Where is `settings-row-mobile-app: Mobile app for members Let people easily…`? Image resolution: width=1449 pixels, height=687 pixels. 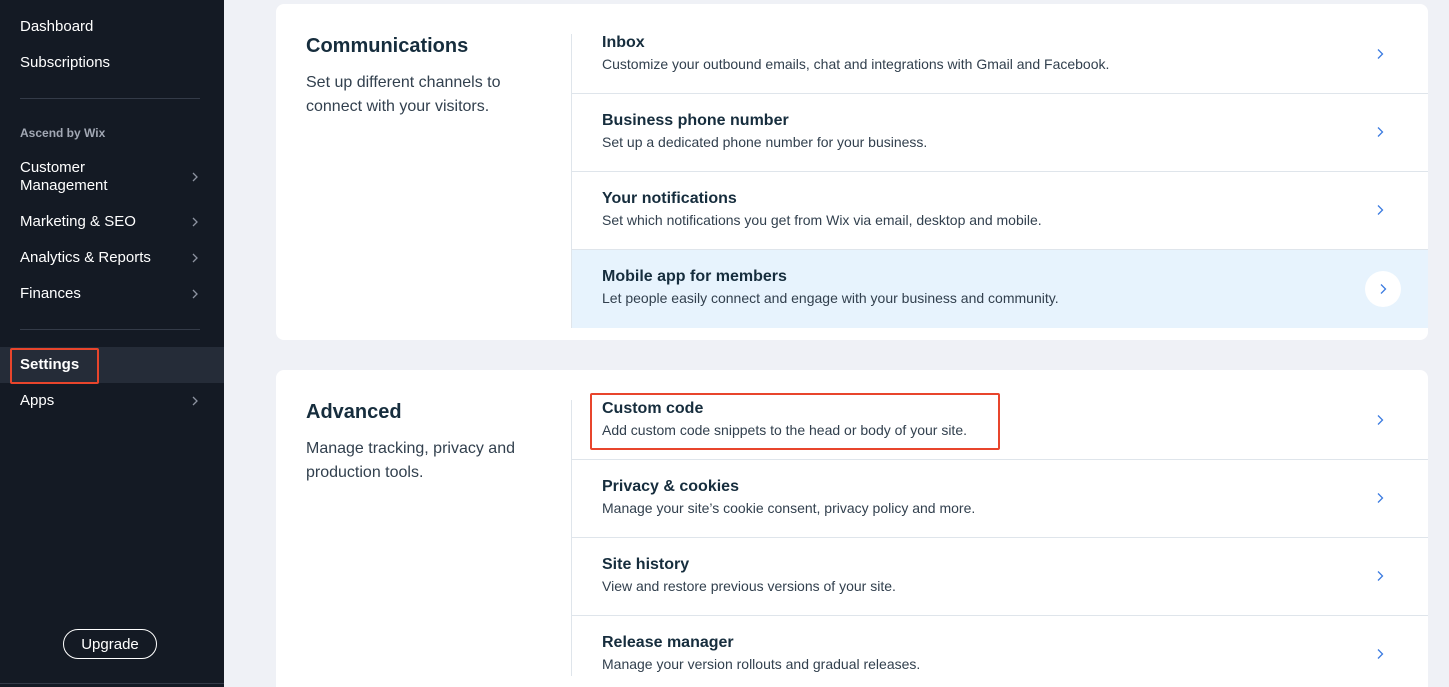 settings-row-mobile-app: Mobile app for members Let people easily… is located at coordinates (1000, 289).